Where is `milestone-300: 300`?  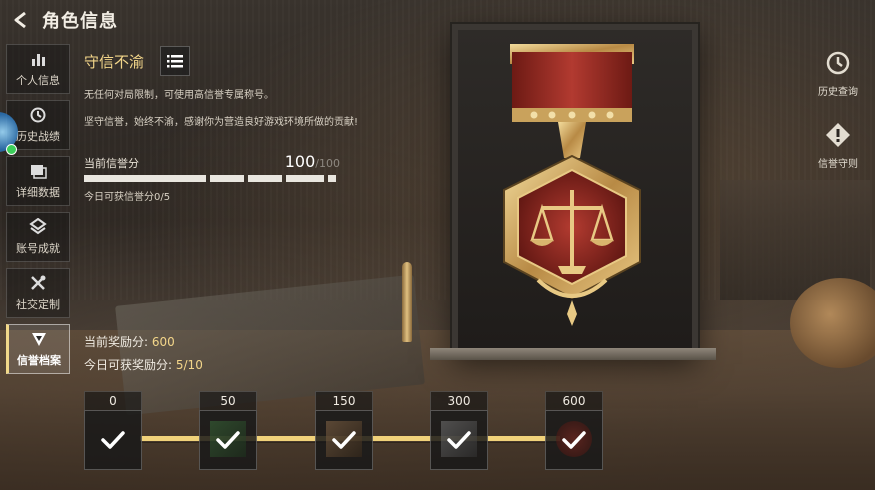 milestone-300: 300 is located at coordinates (459, 430).